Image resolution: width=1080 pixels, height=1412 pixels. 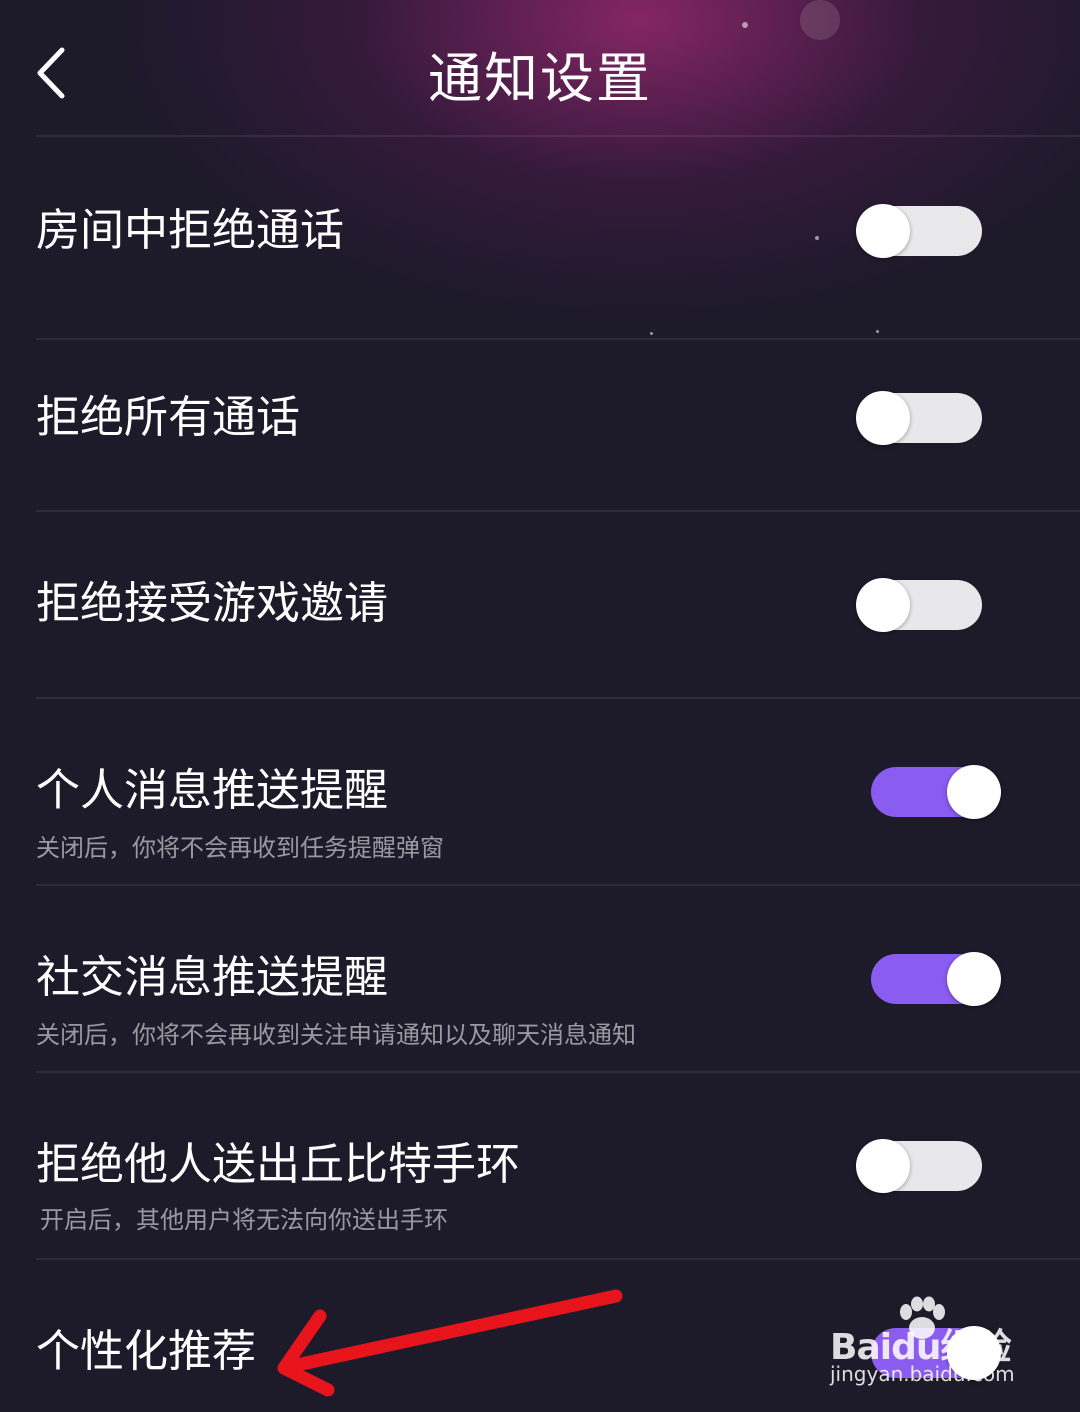 I want to click on personalized-recommendation-toggle, so click(x=936, y=1353).